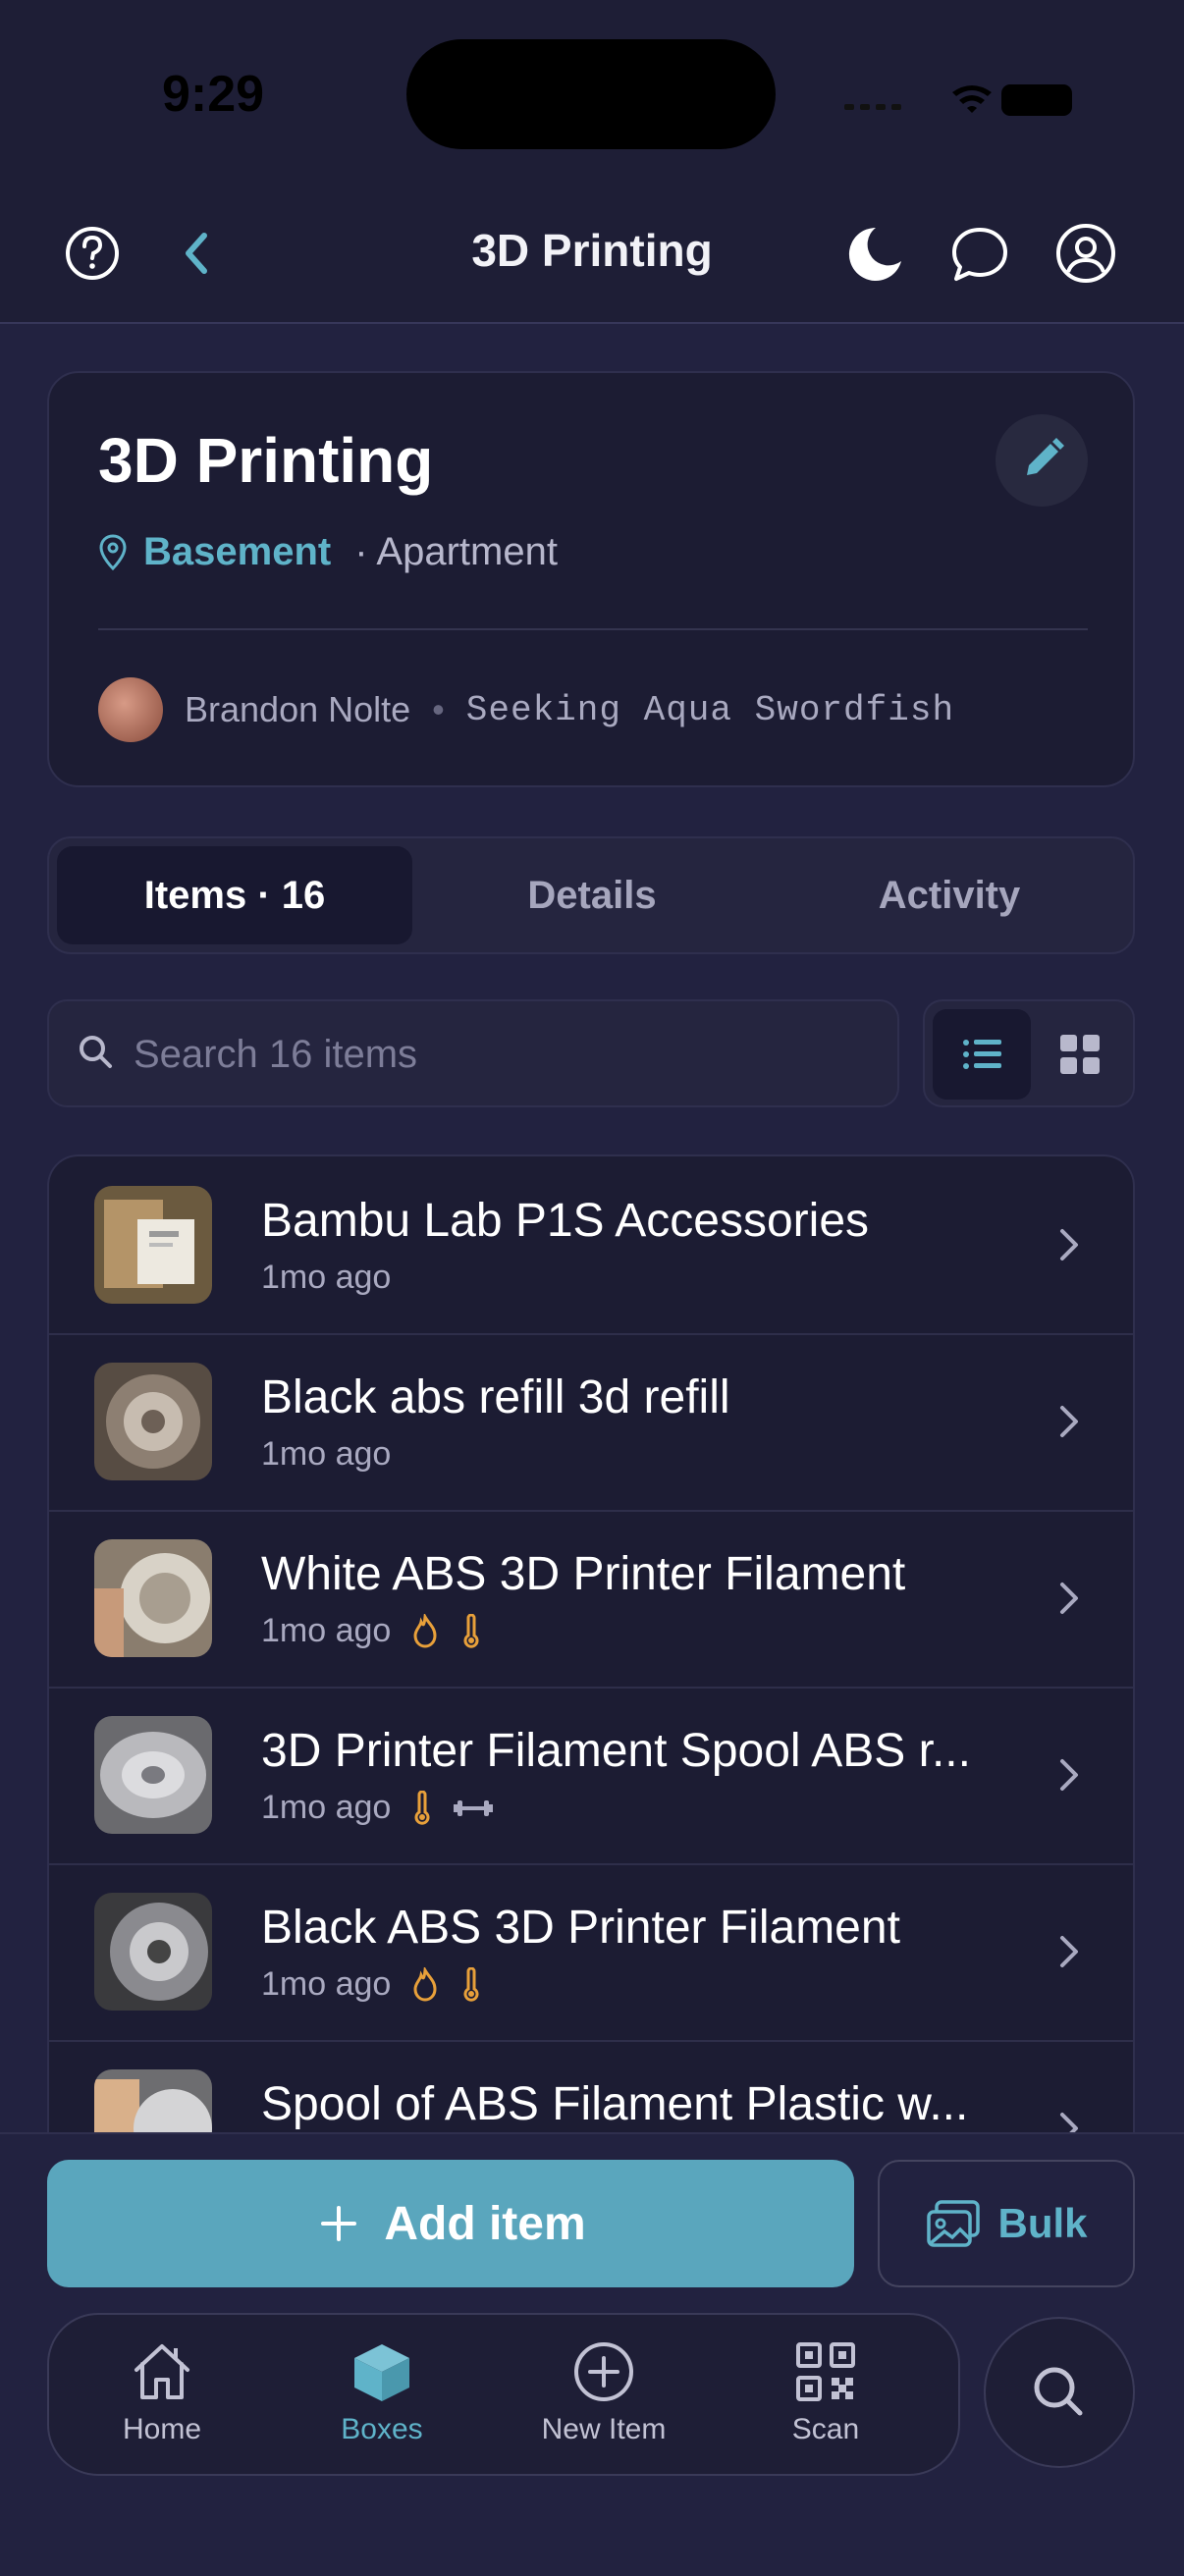 The width and height of the screenshot is (1184, 2576). What do you see at coordinates (873, 253) in the screenshot?
I see `moon-icon` at bounding box center [873, 253].